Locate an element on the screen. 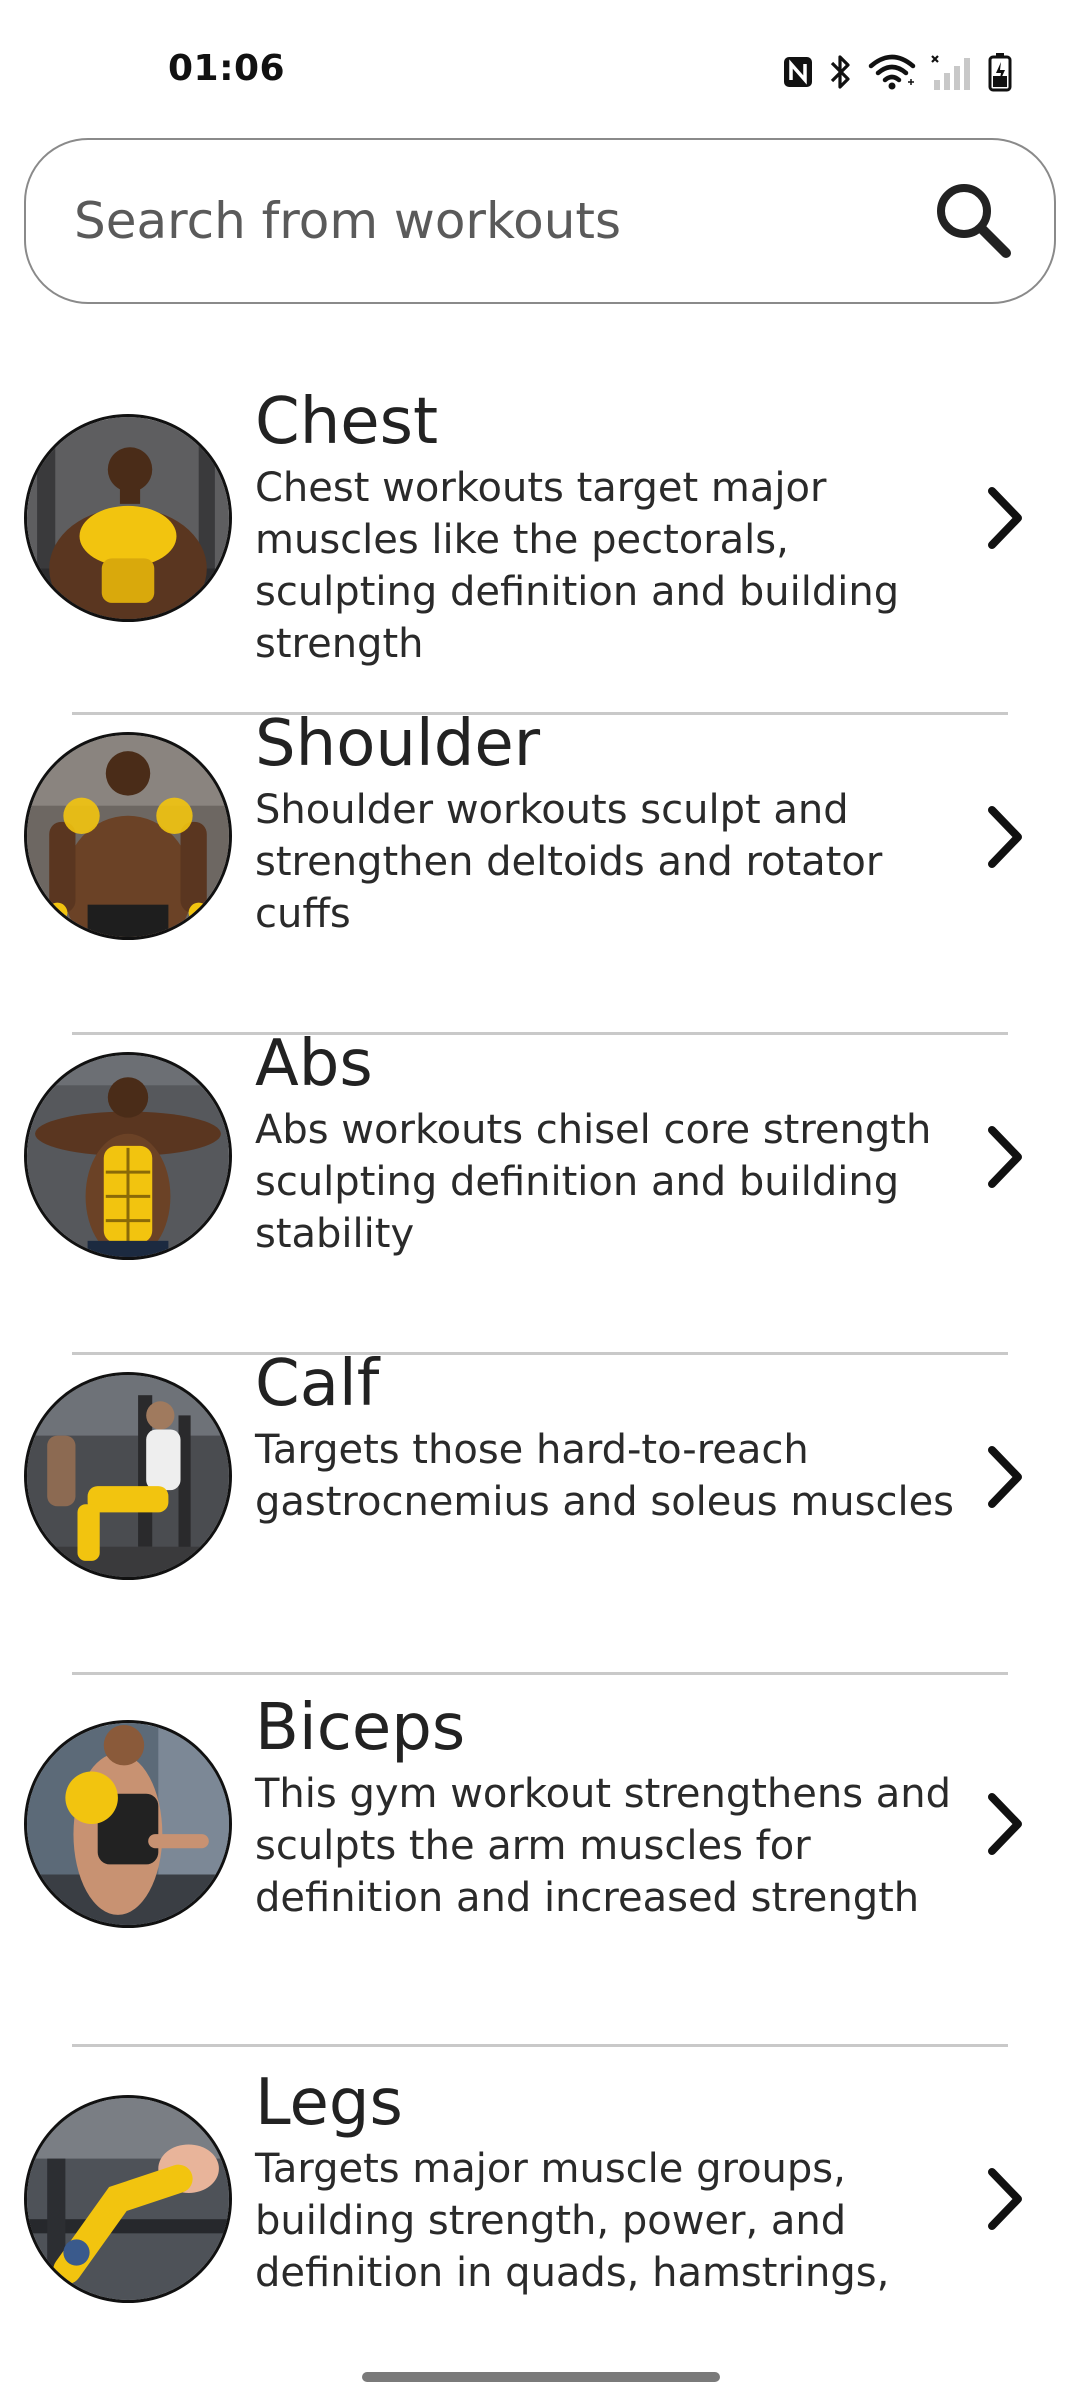 The height and width of the screenshot is (2400, 1080). status-time: 01:06 is located at coordinates (227, 68).